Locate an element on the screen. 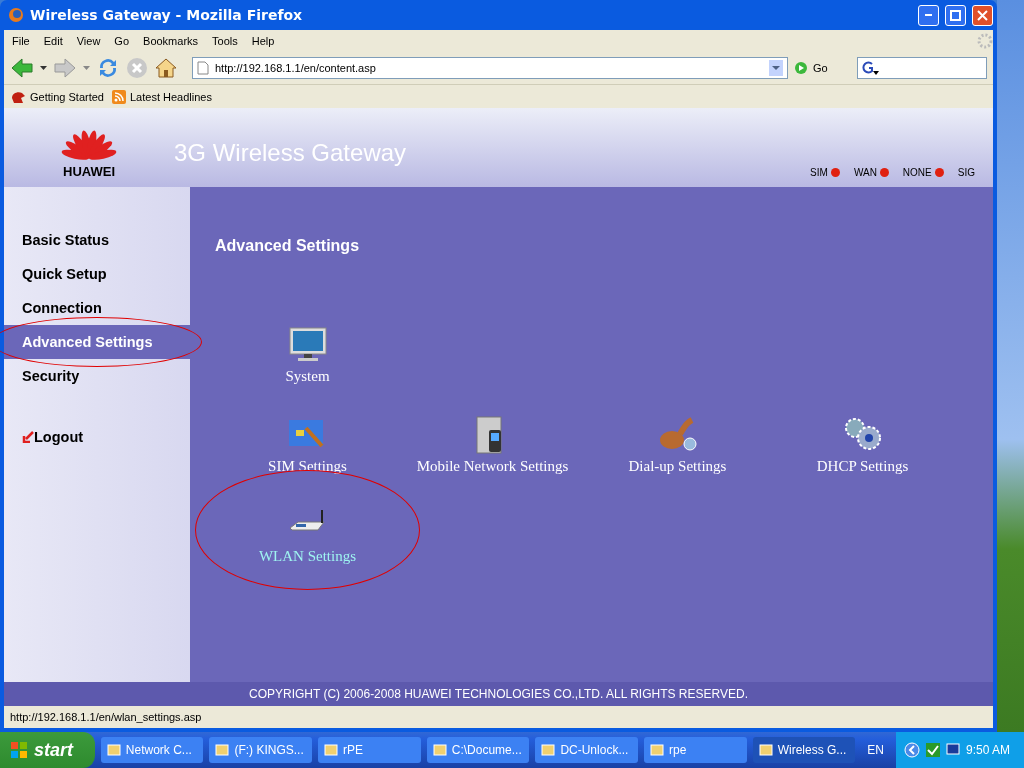 This screenshot has height=768, width=1024. settings-link: System is located at coordinates (307, 350).